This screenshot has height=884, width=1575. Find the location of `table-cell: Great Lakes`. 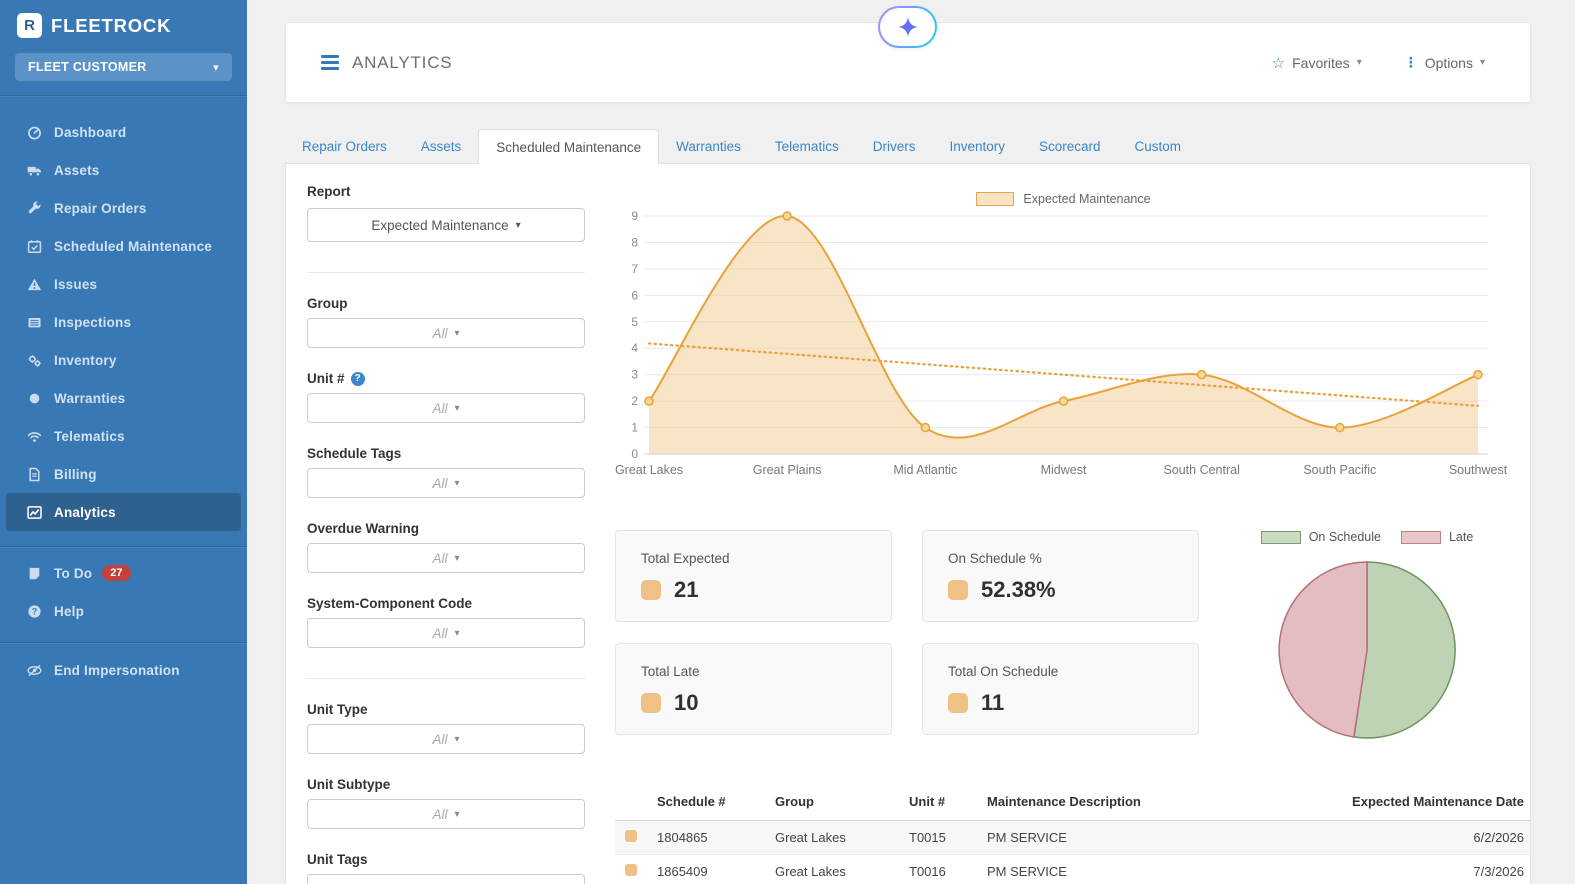

table-cell: Great Lakes is located at coordinates (836, 837).